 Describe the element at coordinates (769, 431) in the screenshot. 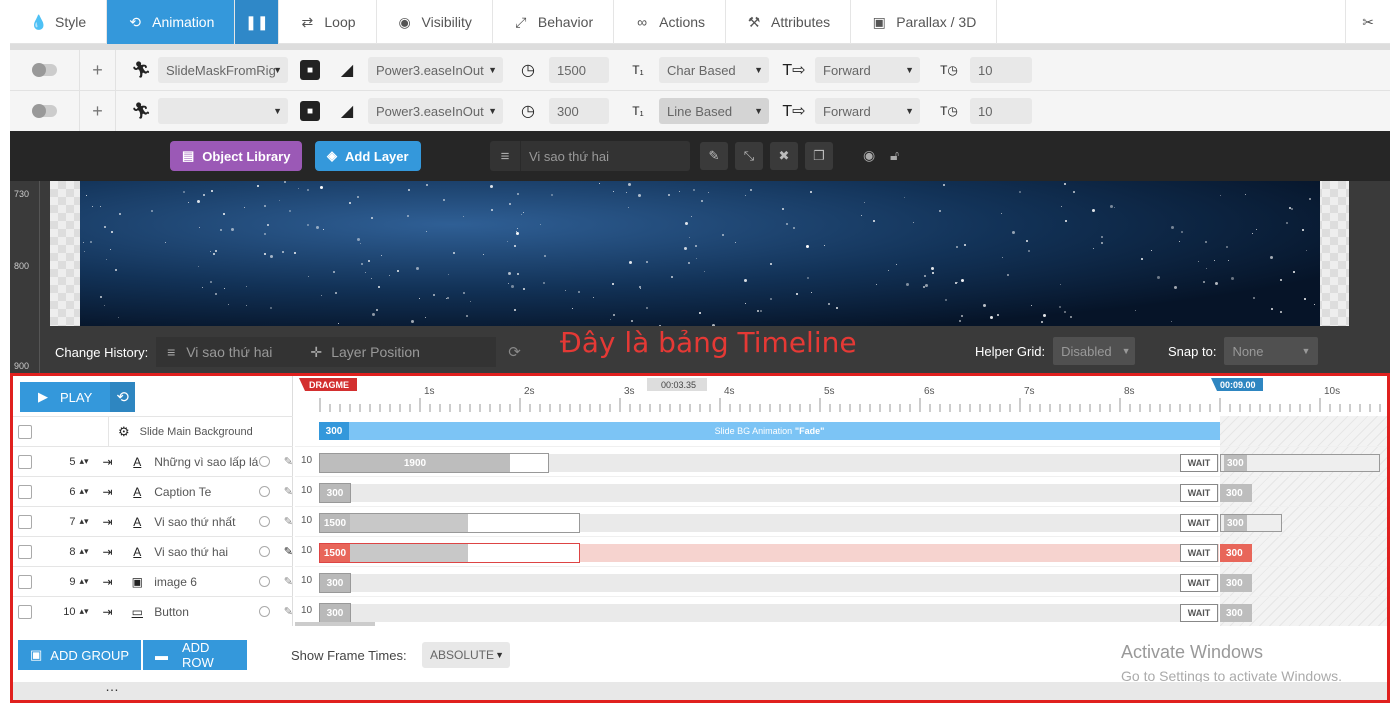

I see `bg-animation-bar: 300 Slide BG Animation "Fade"` at that location.